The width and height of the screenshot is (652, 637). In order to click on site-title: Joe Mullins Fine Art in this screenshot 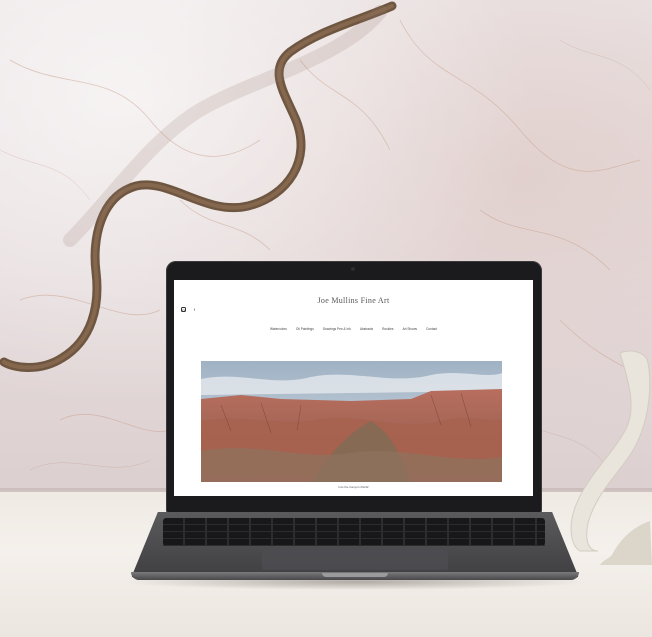, I will do `click(353, 300)`.